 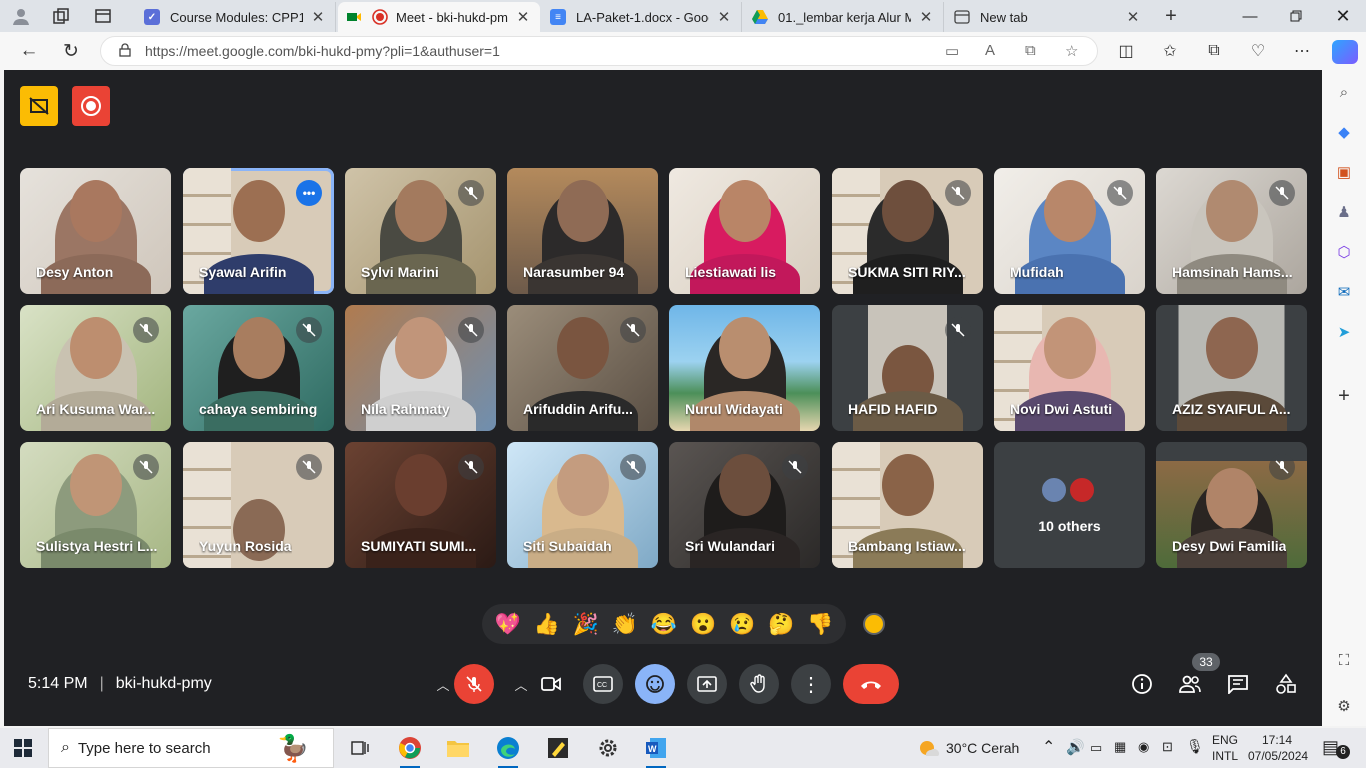 I want to click on workspaces-icon, so click(x=61, y=16).